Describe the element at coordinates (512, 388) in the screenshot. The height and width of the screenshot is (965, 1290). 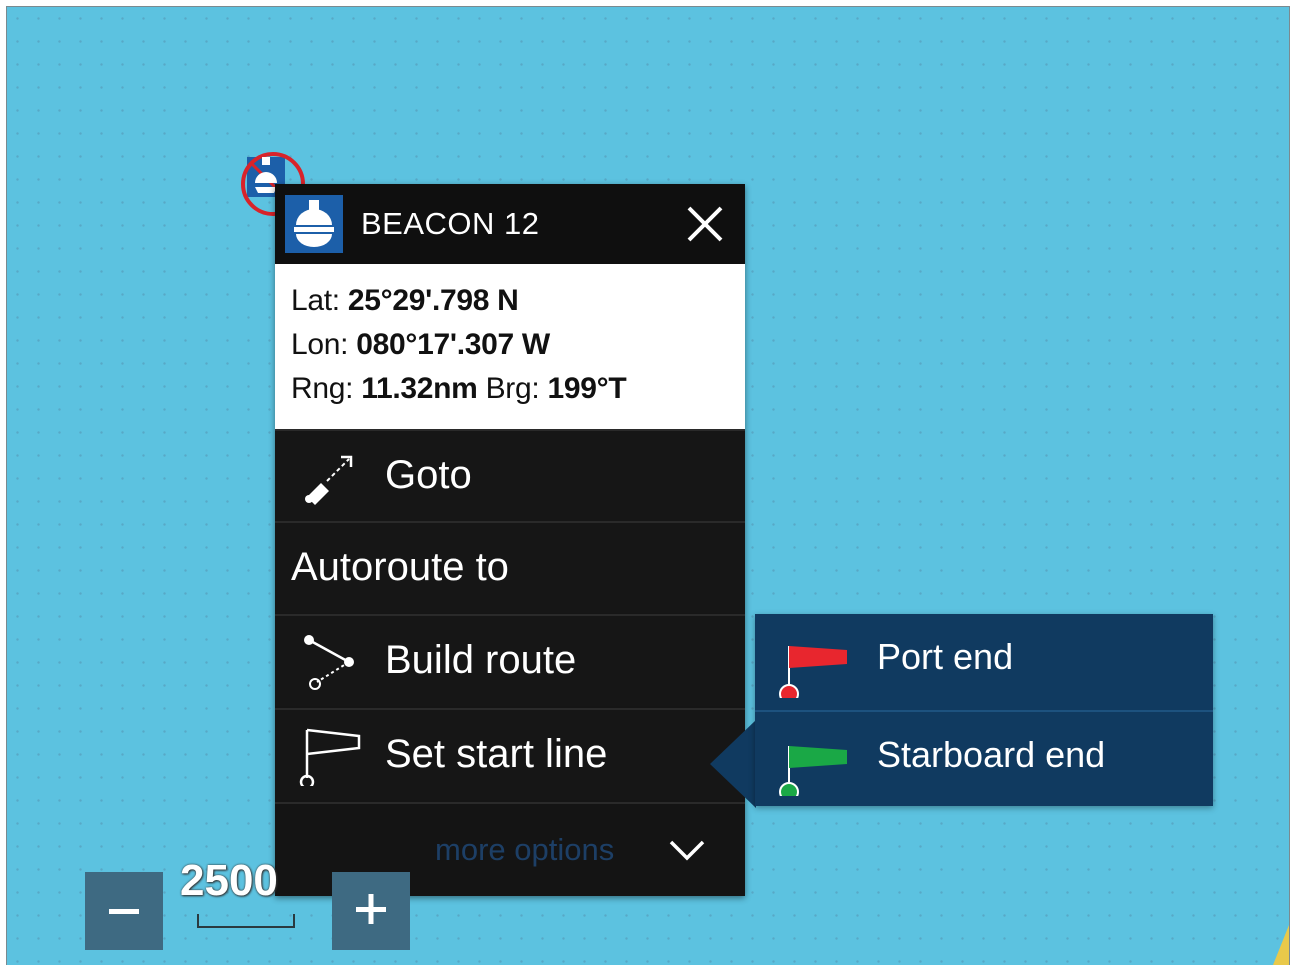
I see `brg-label: Brg:` at that location.